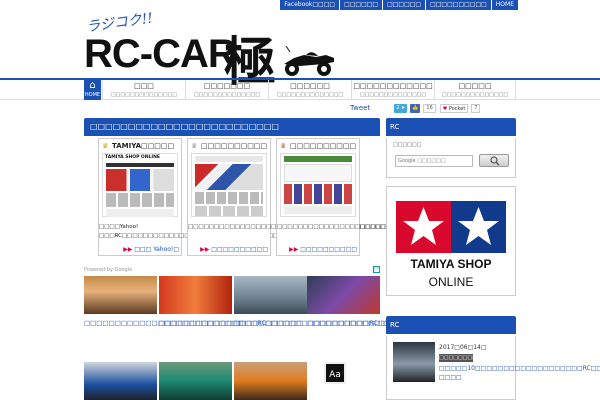 The height and width of the screenshot is (400, 600). What do you see at coordinates (105, 146) in the screenshot?
I see `crown-gold-icon: ♛` at bounding box center [105, 146].